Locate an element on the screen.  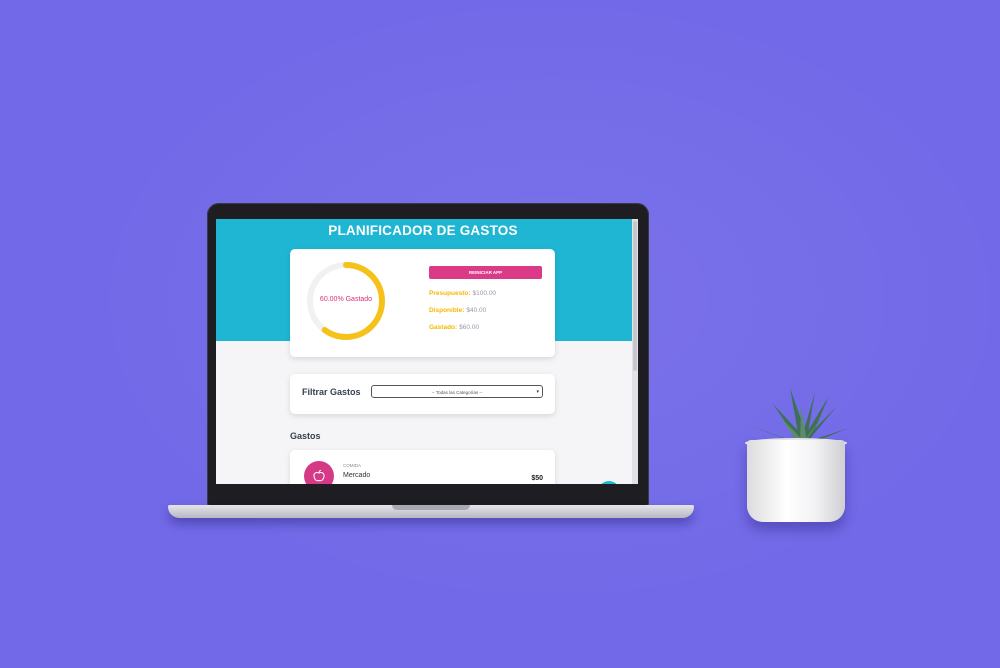
stat-budget-value: $100.00 is located at coordinates (484, 293).